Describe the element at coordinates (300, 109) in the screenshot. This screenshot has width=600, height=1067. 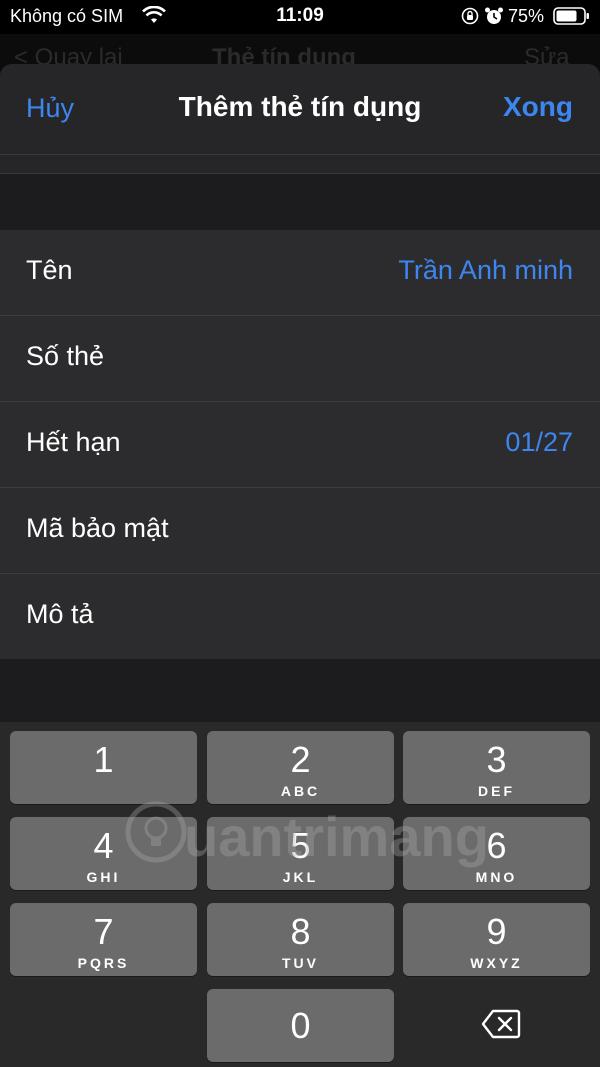
I see `sheet-header: Hủy Thêm thẻ tín dụng Xong` at that location.